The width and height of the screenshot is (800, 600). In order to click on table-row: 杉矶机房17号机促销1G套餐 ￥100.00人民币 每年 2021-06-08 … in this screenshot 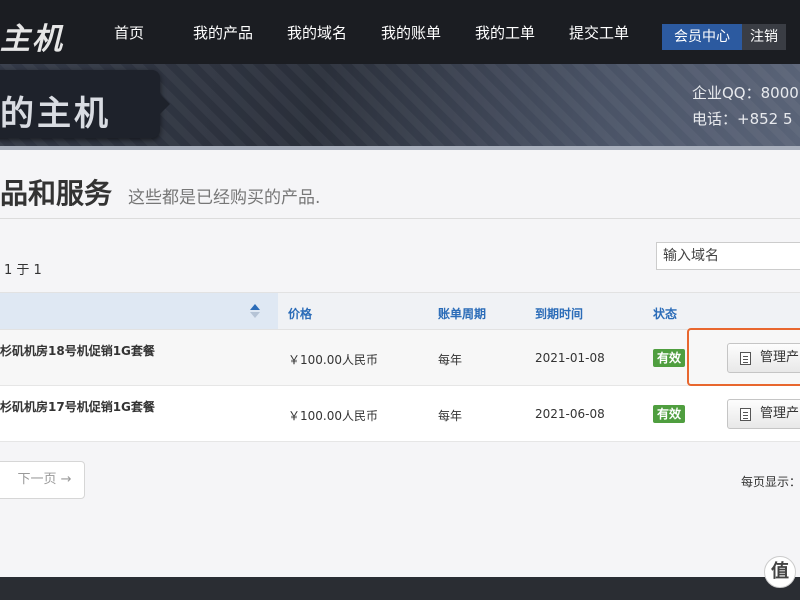, I will do `click(400, 414)`.